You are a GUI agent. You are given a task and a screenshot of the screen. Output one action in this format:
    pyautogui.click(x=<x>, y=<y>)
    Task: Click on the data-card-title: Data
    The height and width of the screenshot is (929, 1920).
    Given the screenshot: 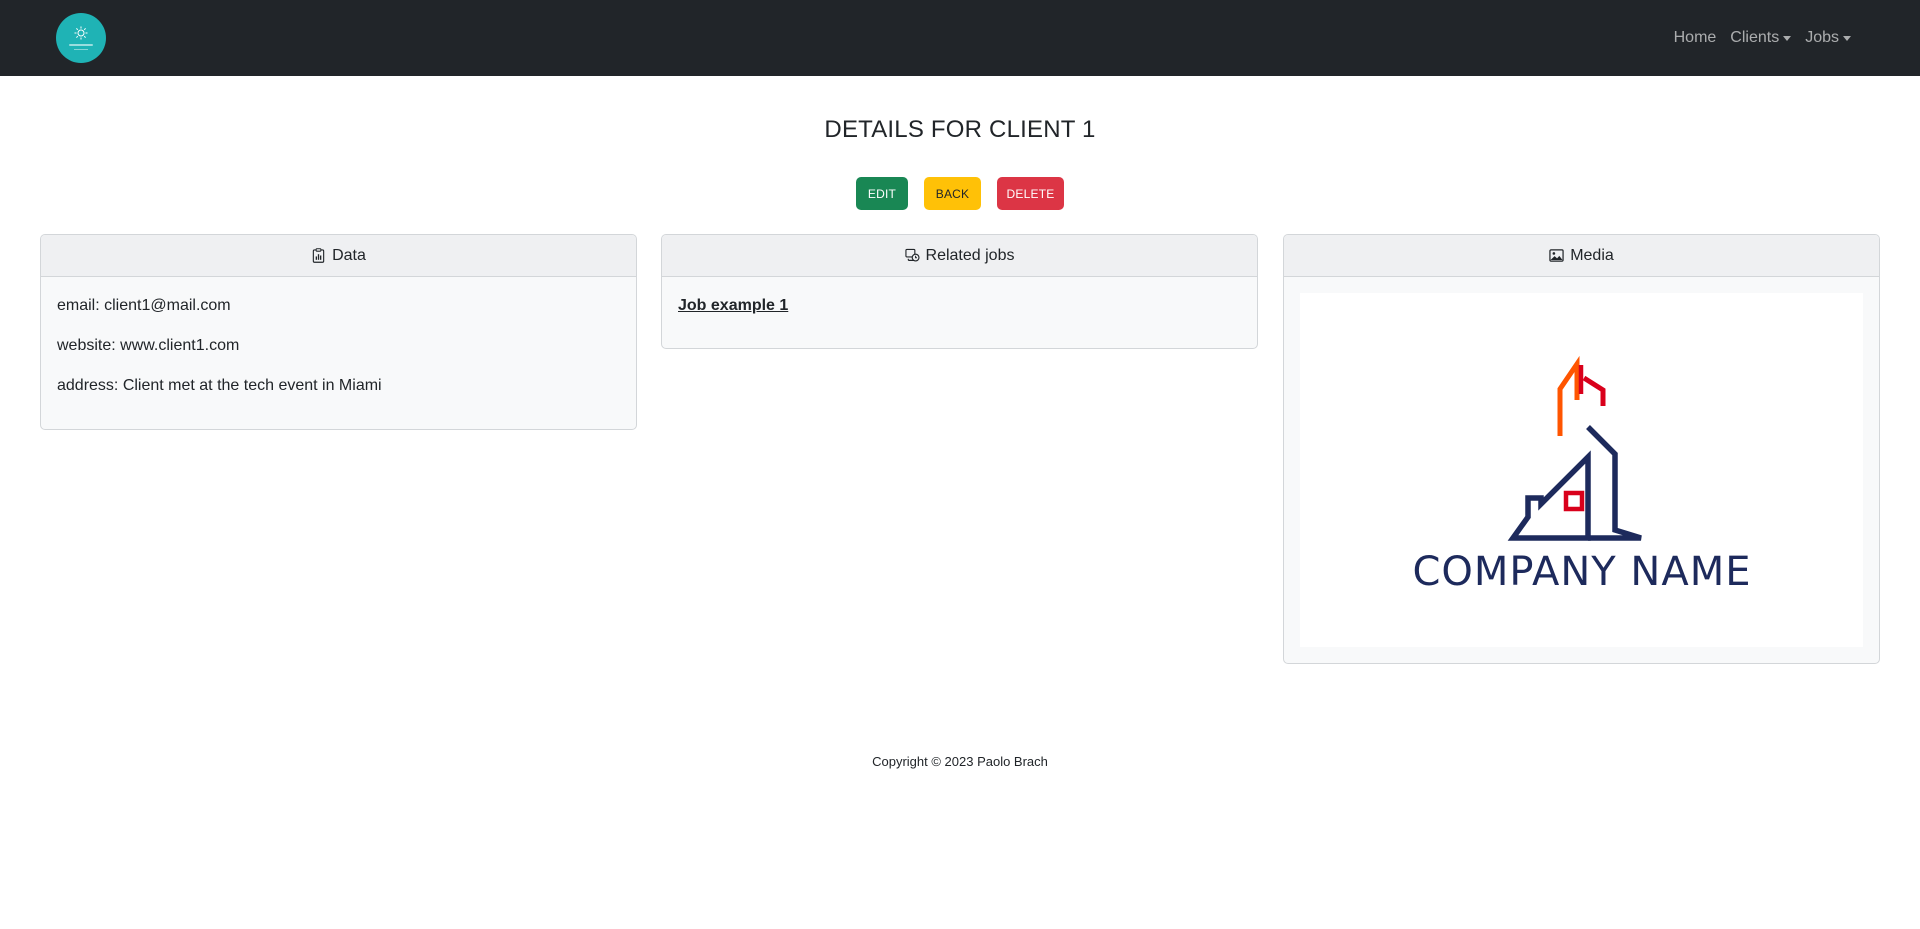 What is the action you would take?
    pyautogui.click(x=349, y=255)
    